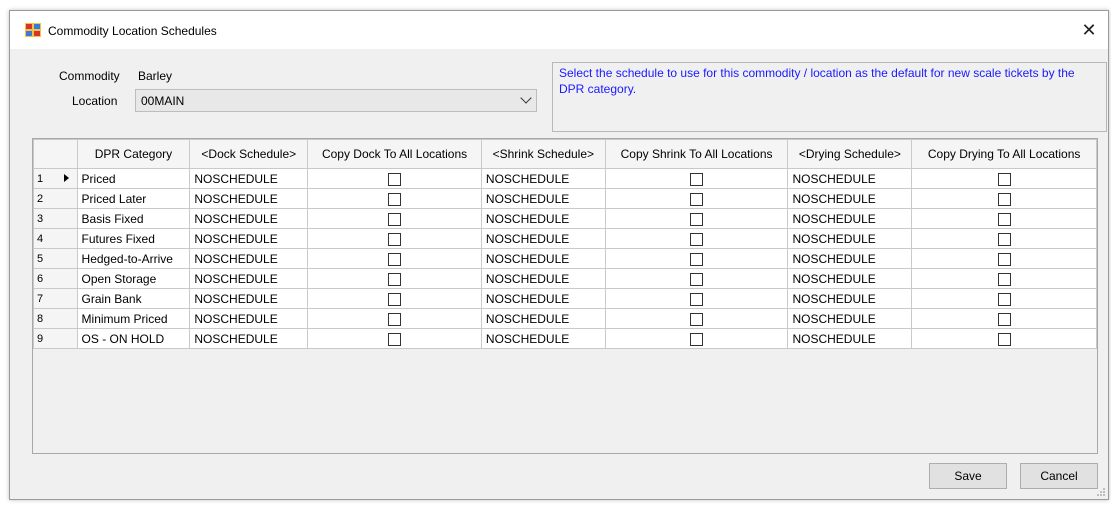 The height and width of the screenshot is (512, 1111). I want to click on row-number: 1, so click(55, 178).